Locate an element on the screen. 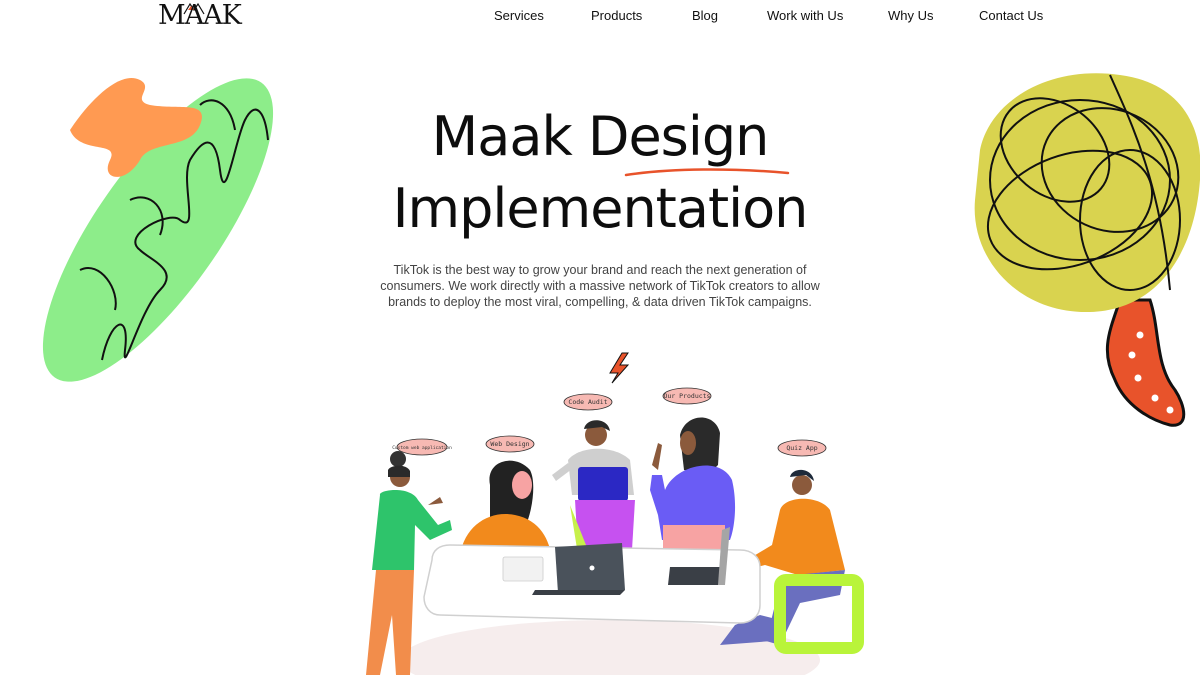  nav-work-with-us: Work with Us is located at coordinates (805, 15).